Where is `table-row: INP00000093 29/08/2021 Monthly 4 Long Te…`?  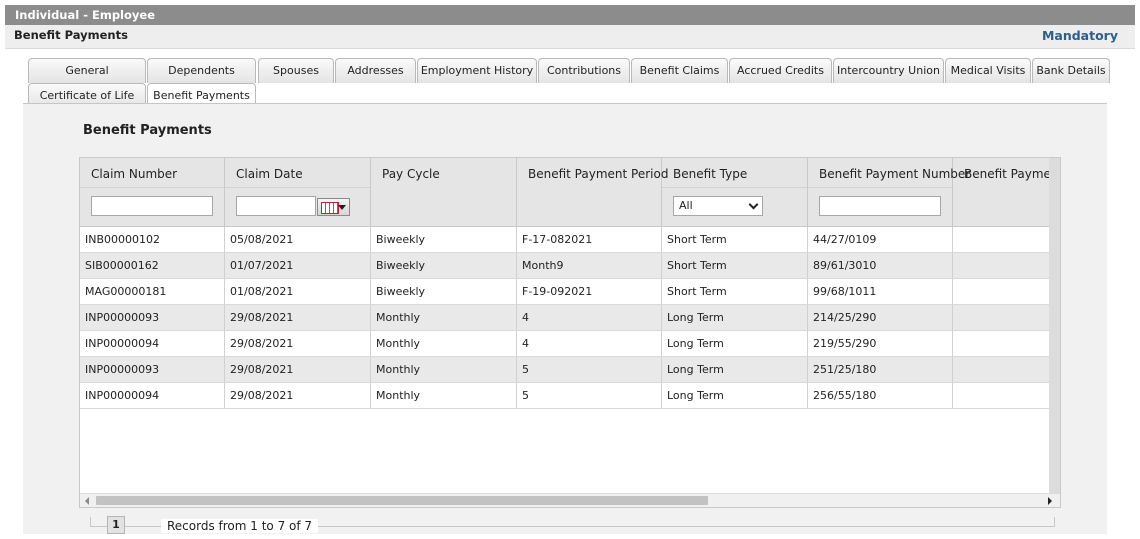
table-row: INP00000093 29/08/2021 Monthly 4 Long Te… is located at coordinates (565, 318).